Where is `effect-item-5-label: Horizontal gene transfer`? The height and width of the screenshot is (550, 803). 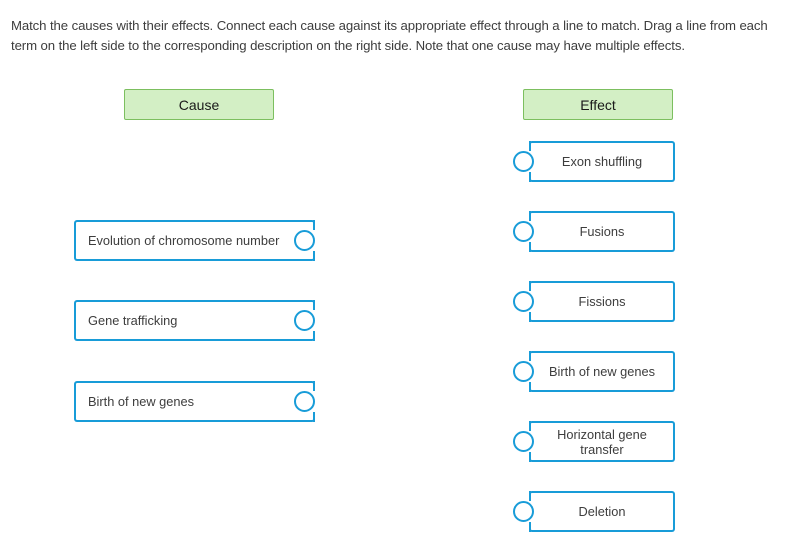 effect-item-5-label: Horizontal gene transfer is located at coordinates (602, 441).